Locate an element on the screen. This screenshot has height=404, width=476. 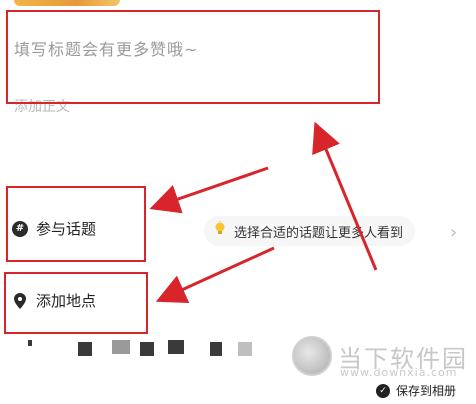
topic-suggestion-text: 选择合适的话题让更多人看到 is located at coordinates (319, 233).